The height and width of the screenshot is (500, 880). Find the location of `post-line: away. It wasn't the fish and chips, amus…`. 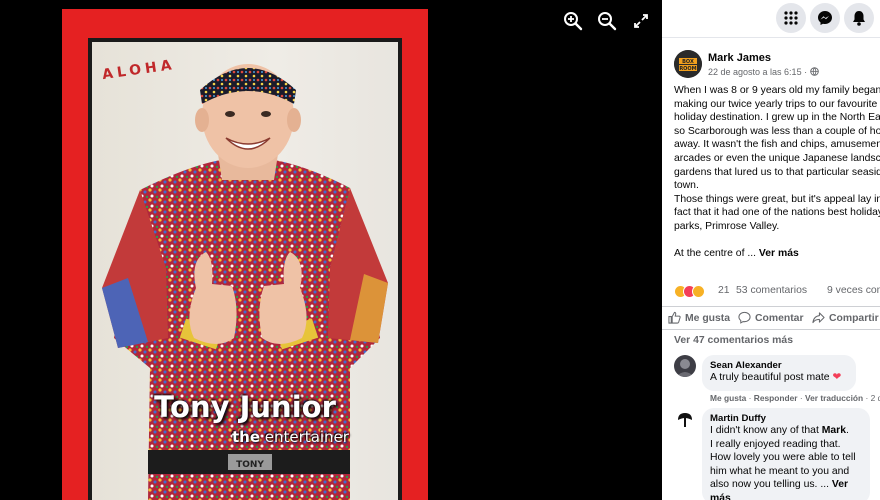

post-line: away. It wasn't the fish and chips, amus… is located at coordinates (777, 145).